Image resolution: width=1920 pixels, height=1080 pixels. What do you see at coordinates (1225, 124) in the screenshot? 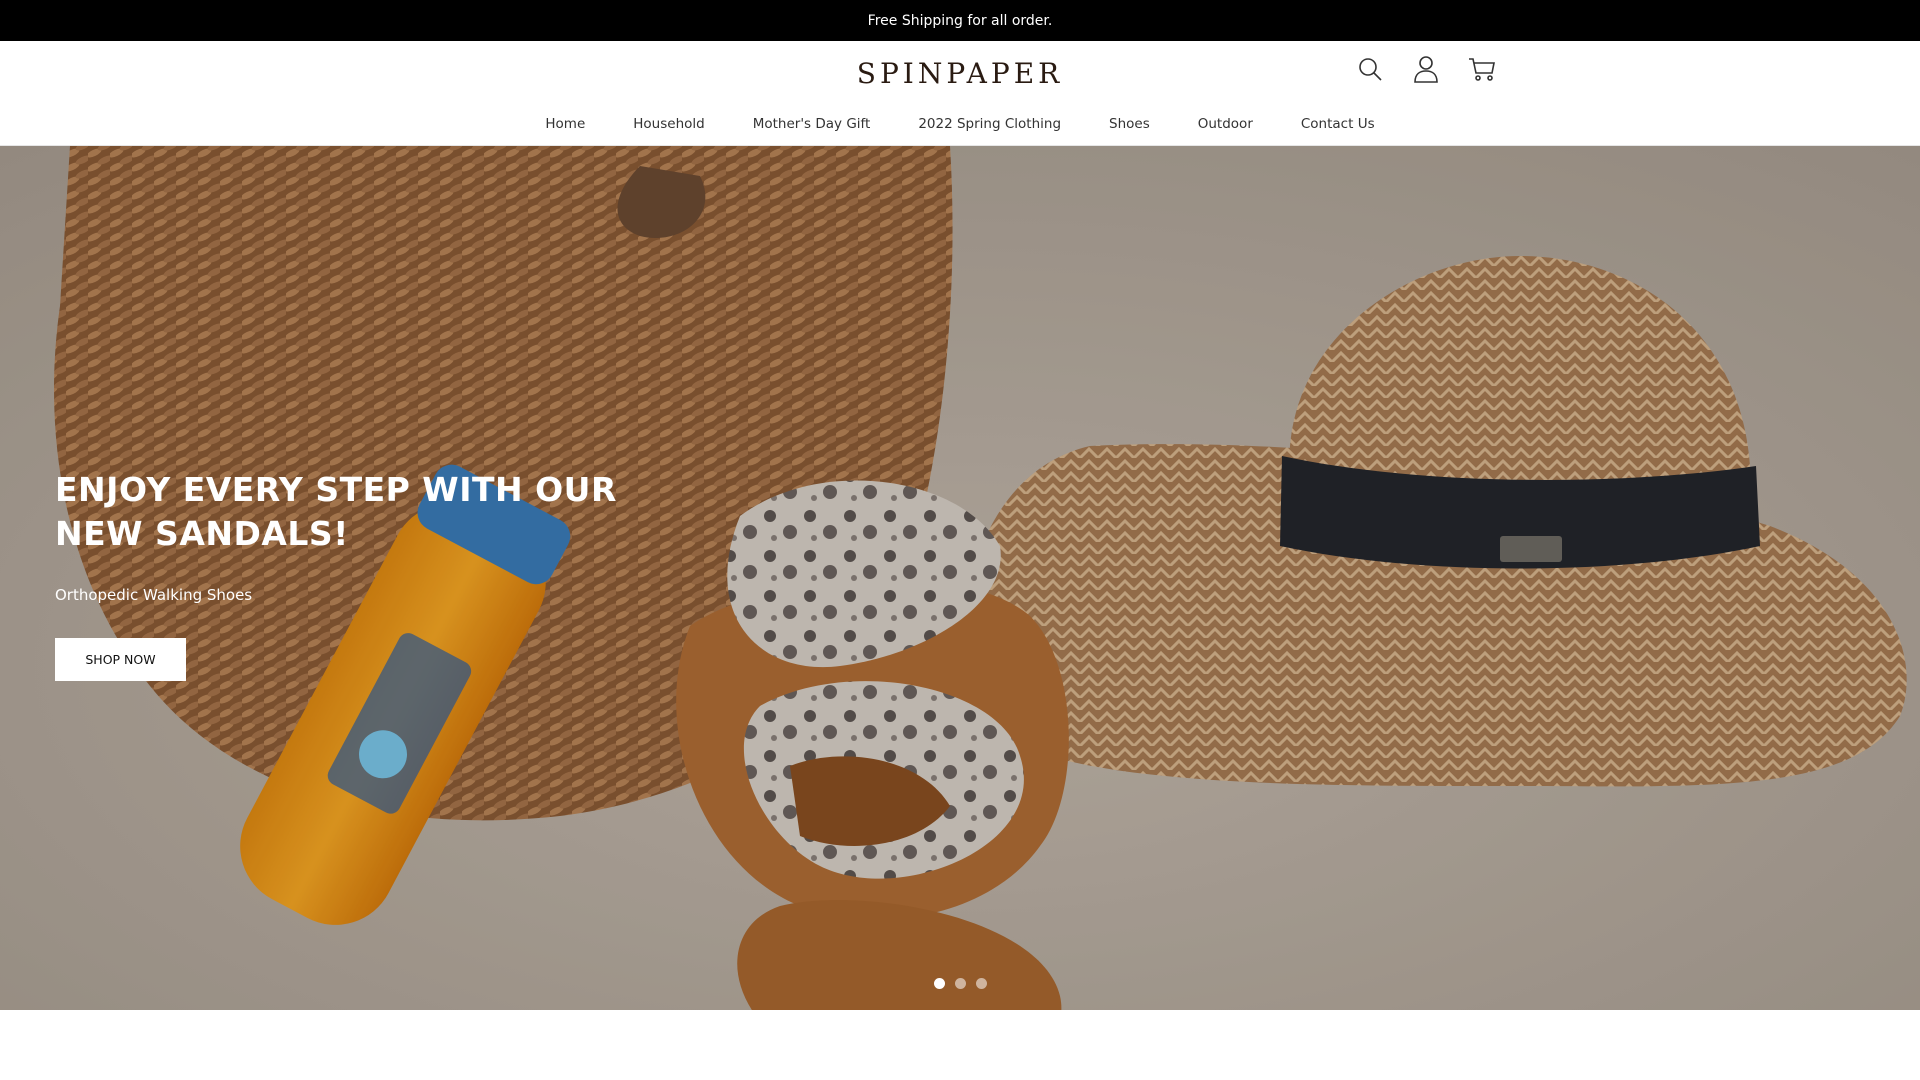
I see `nav-outdoor: Outdoor` at bounding box center [1225, 124].